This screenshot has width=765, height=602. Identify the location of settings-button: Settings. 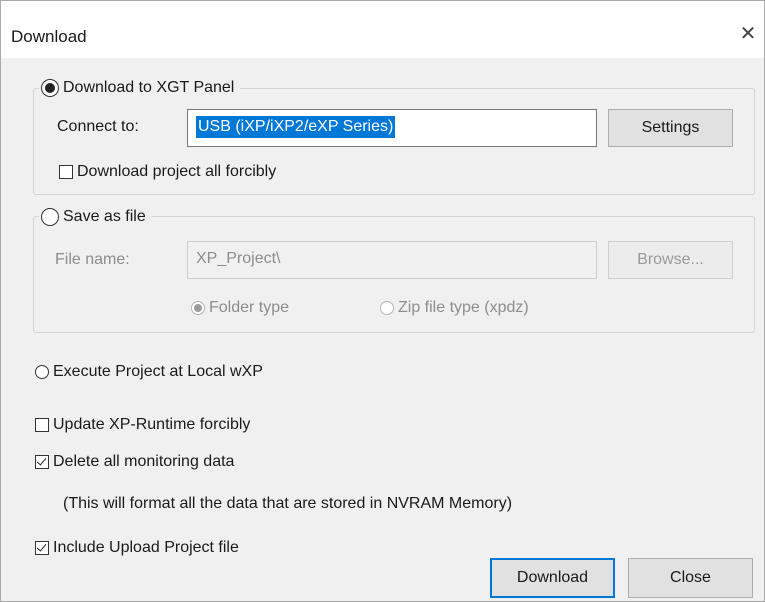
(670, 128).